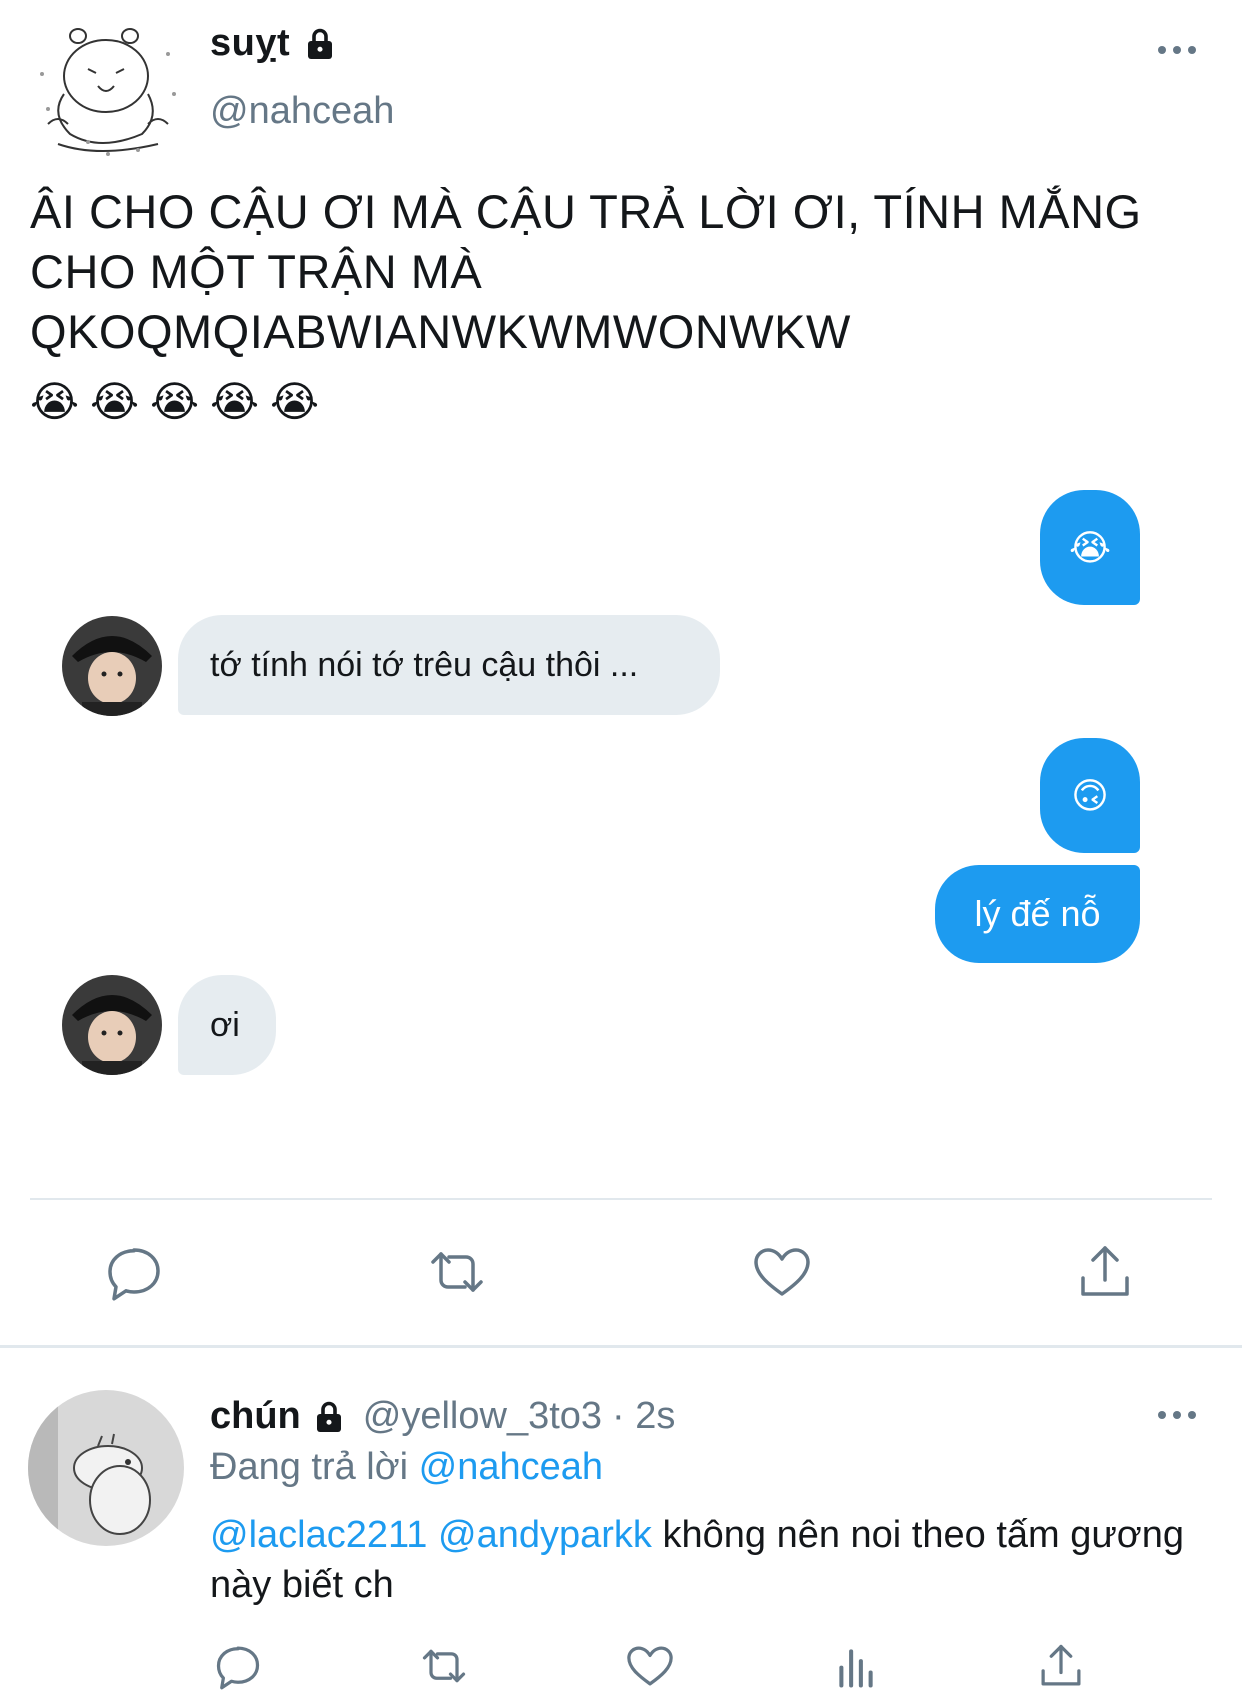 The height and width of the screenshot is (1705, 1242). I want to click on chat-bubble-sent: 😭, so click(1090, 547).